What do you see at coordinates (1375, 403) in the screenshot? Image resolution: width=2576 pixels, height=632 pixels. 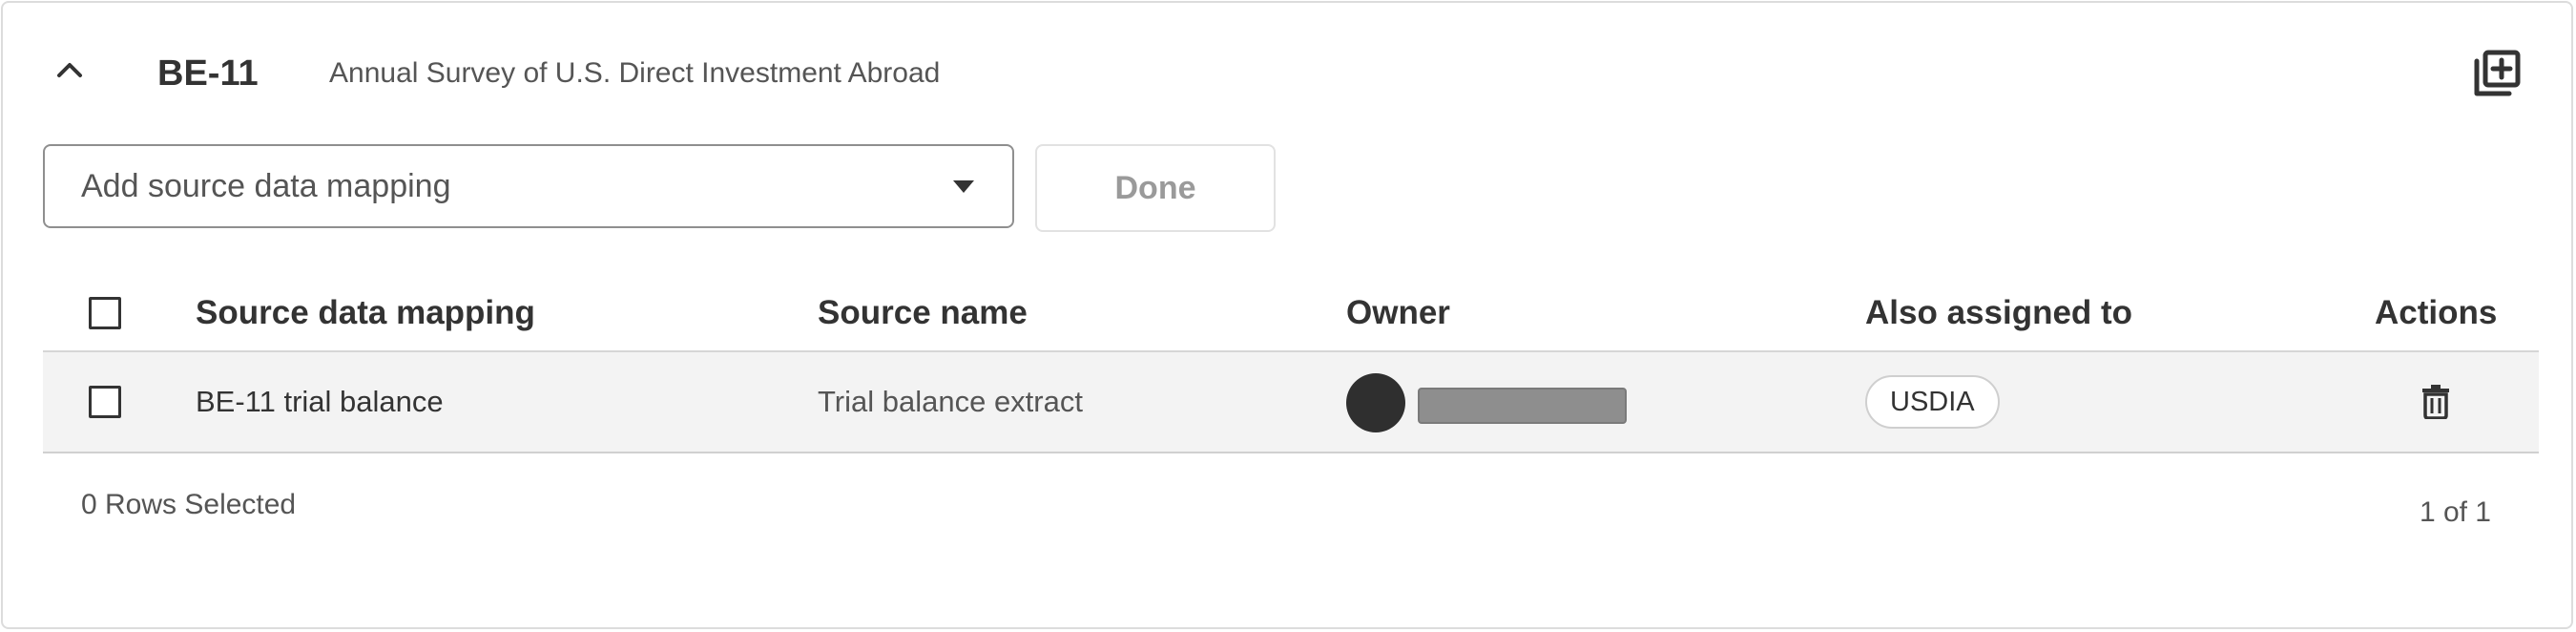 I see `avatar` at bounding box center [1375, 403].